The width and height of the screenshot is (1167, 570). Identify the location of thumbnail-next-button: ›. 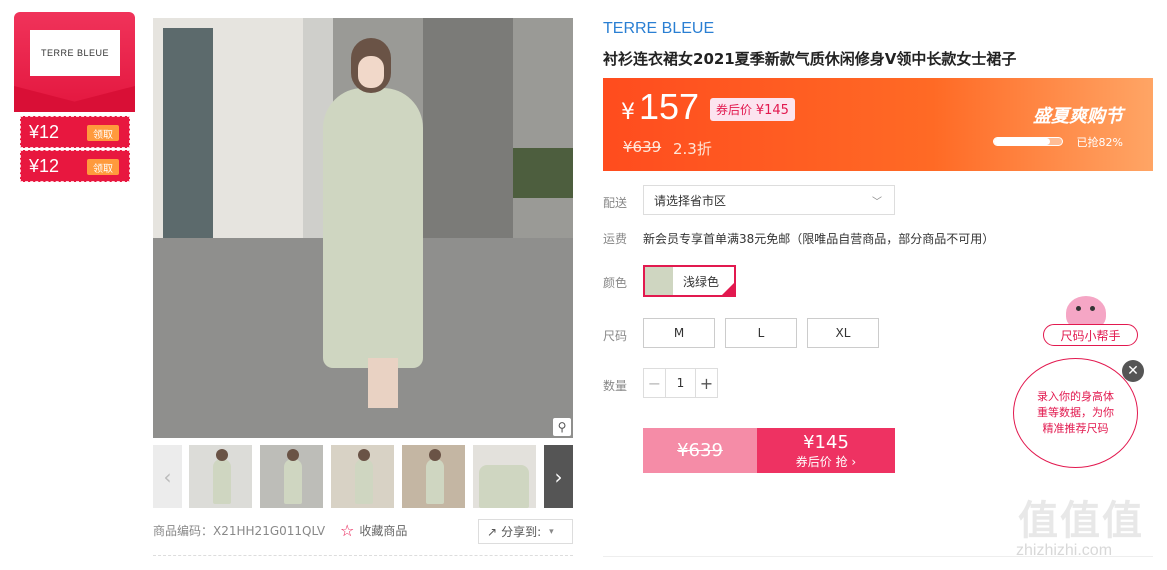
(558, 476).